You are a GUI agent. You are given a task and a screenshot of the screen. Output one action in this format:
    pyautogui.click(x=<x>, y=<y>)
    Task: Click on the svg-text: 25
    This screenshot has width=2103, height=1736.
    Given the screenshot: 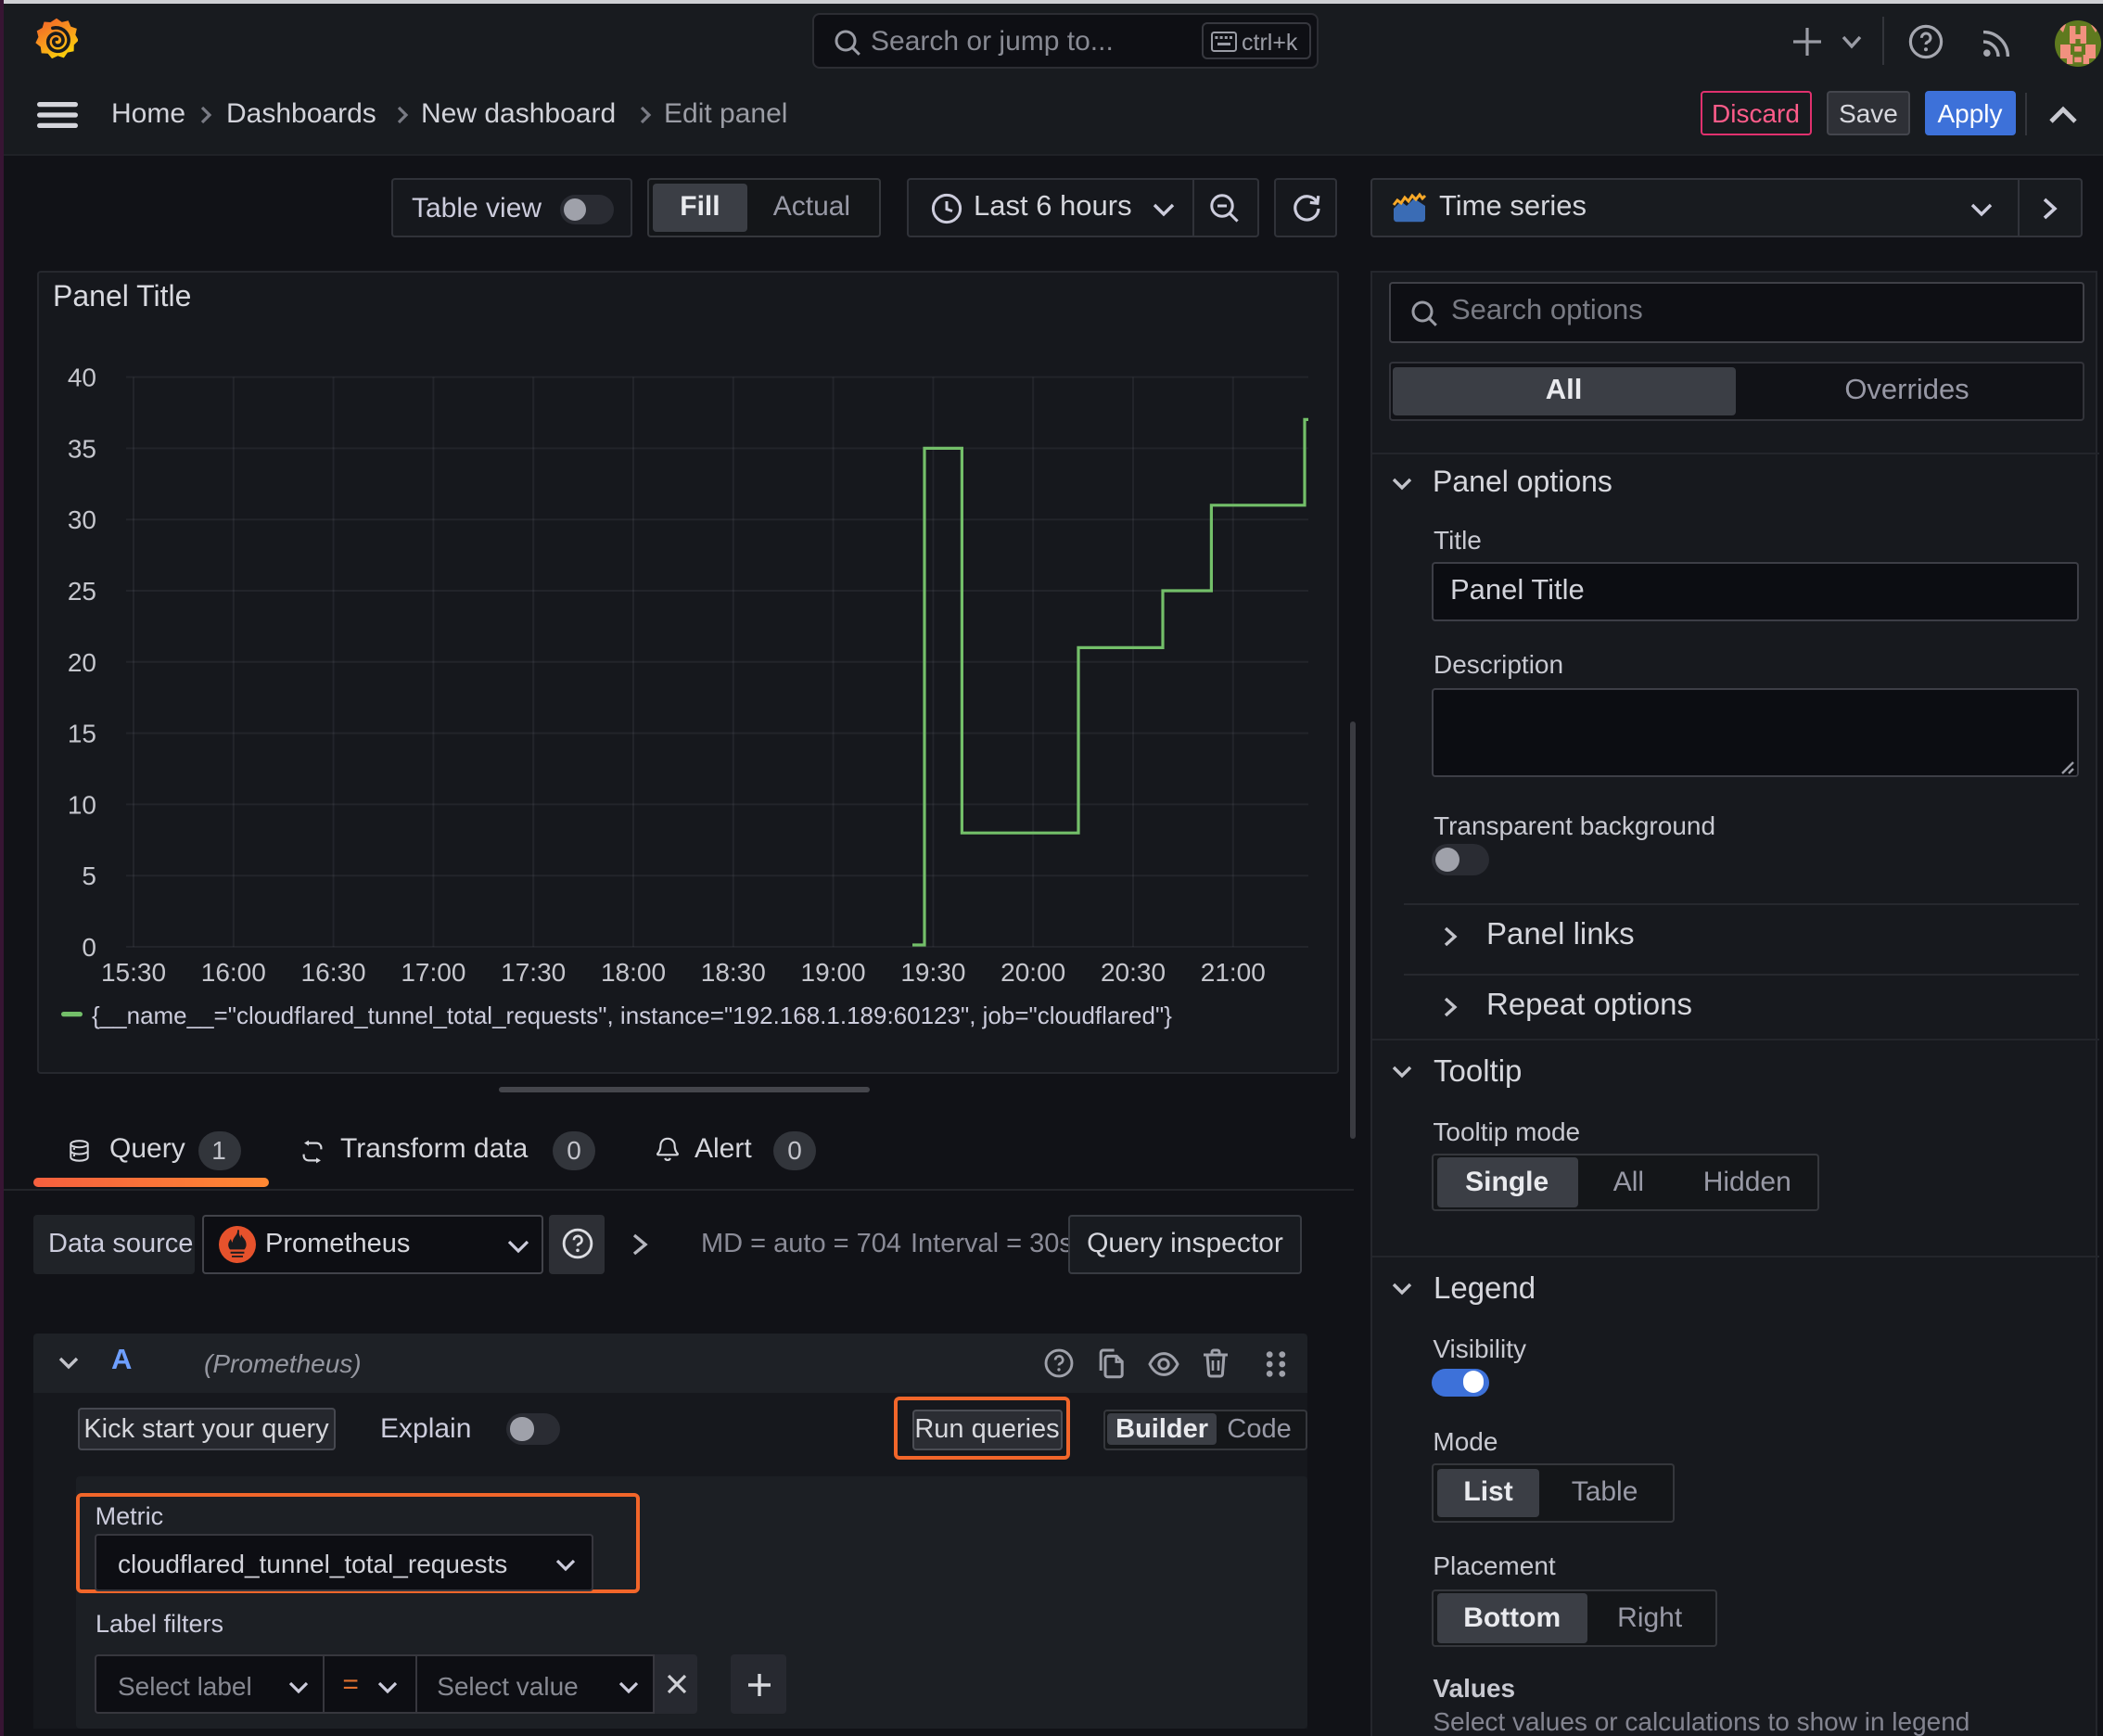 What is the action you would take?
    pyautogui.click(x=81, y=590)
    